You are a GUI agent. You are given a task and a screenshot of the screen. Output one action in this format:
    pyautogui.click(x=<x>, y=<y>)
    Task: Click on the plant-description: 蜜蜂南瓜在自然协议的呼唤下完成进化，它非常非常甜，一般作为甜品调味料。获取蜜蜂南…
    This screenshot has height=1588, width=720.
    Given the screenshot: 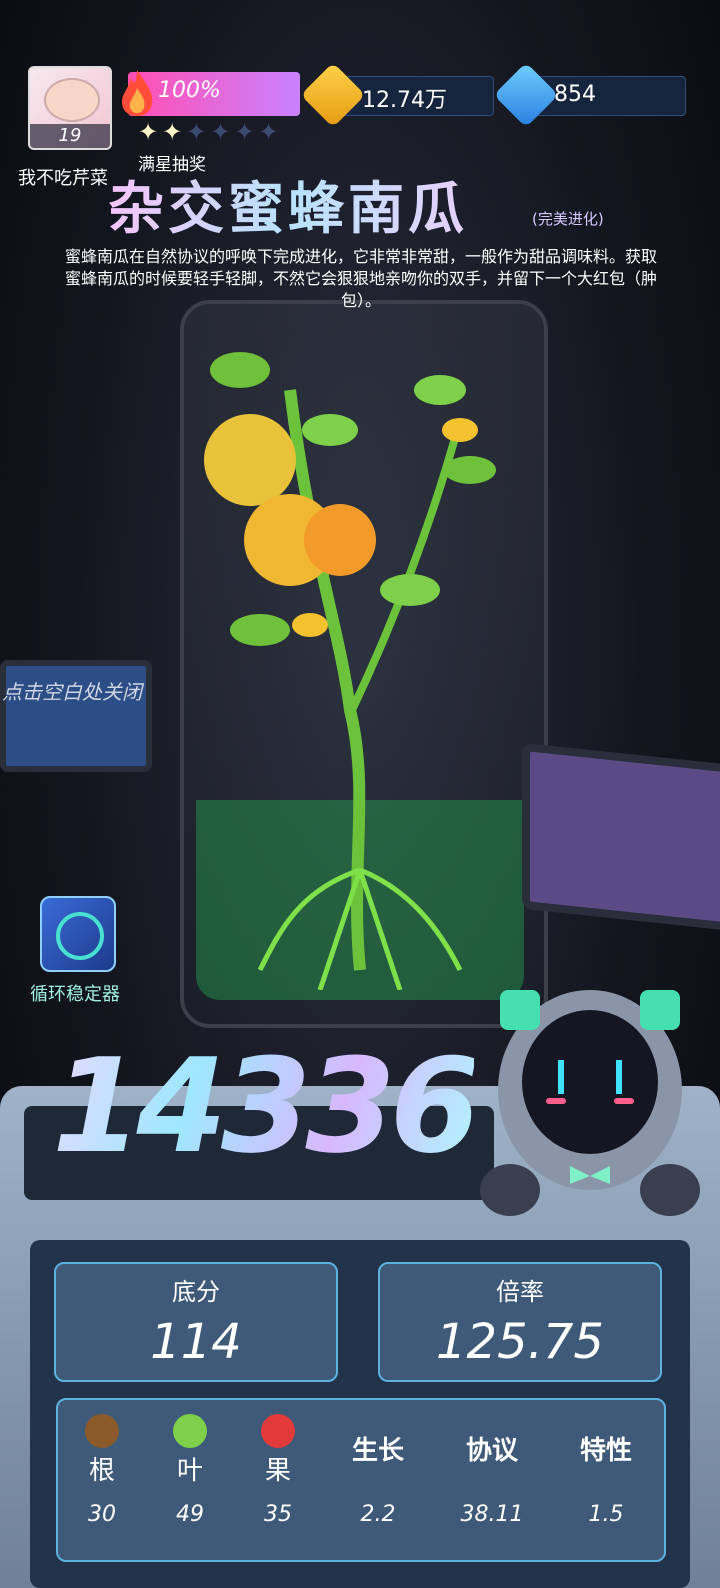 What is the action you would take?
    pyautogui.click(x=360, y=278)
    